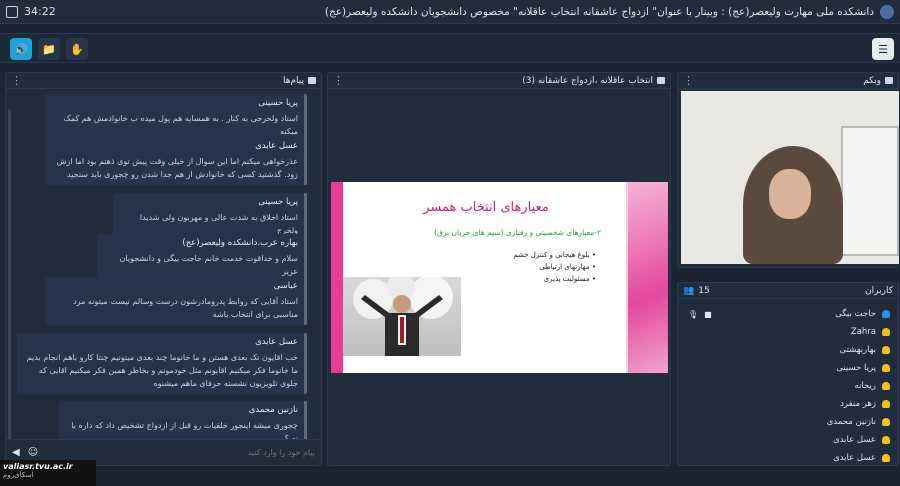 The width and height of the screenshot is (900, 486). What do you see at coordinates (858, 350) in the screenshot?
I see `user-name: بهاربهشتی` at bounding box center [858, 350].